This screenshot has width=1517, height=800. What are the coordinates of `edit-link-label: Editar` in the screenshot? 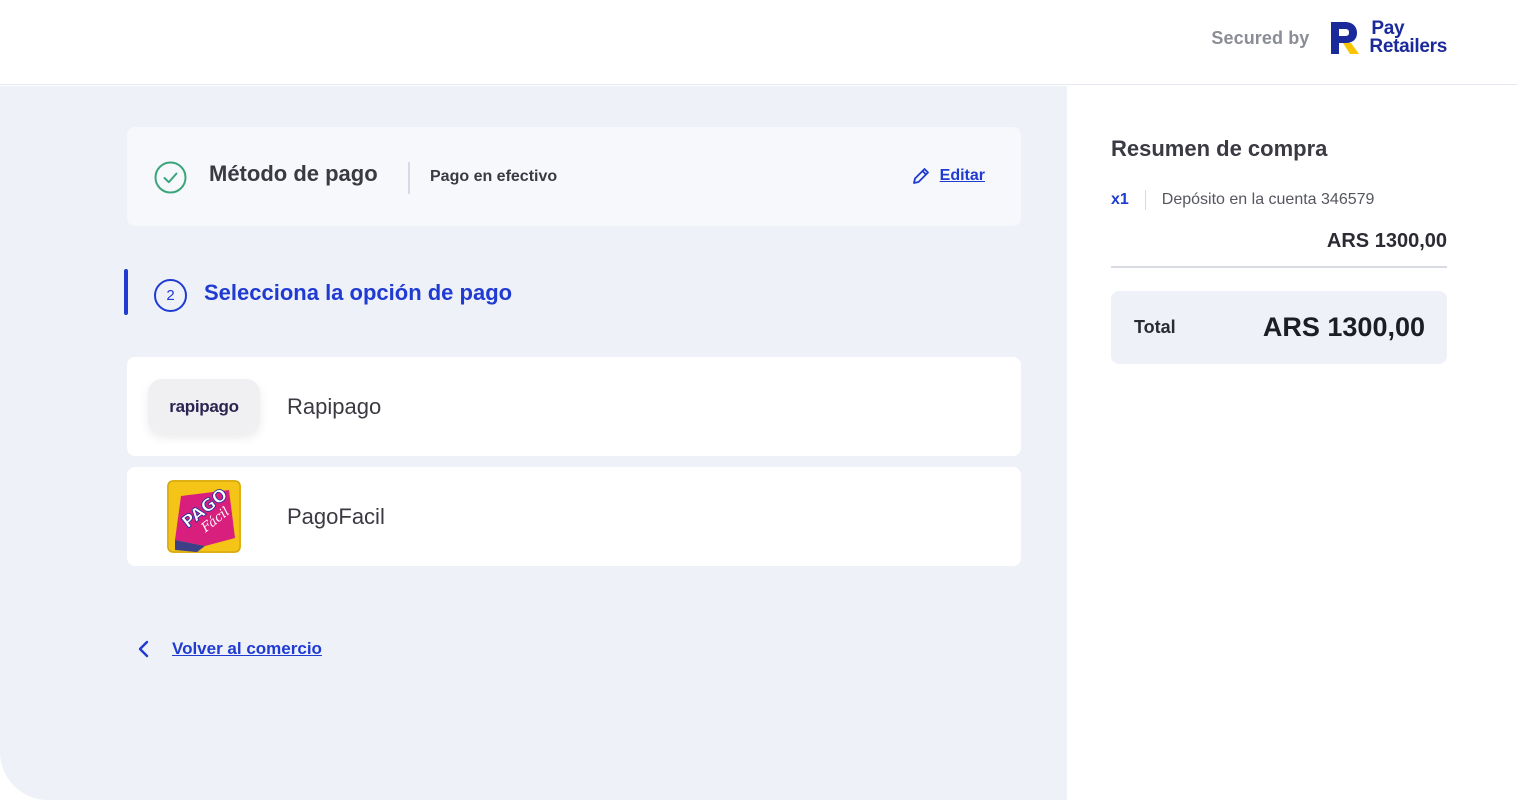 It's located at (962, 176).